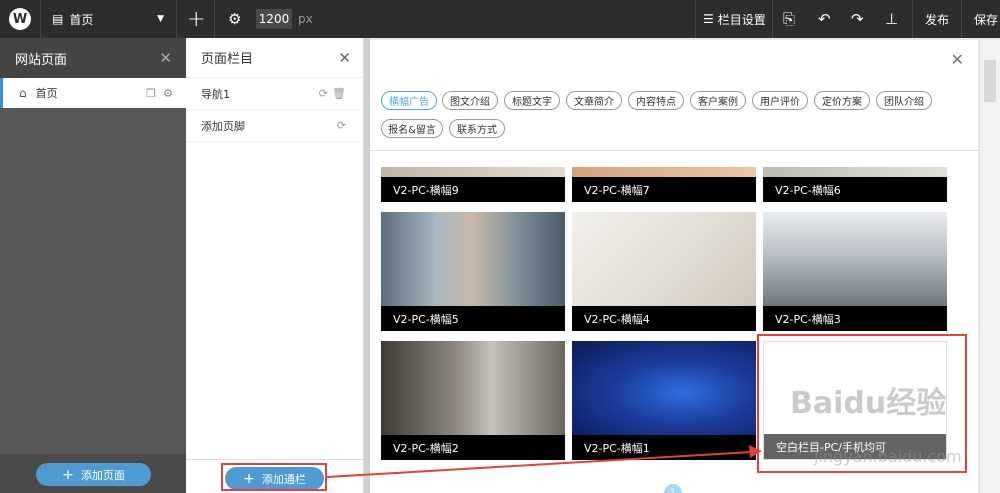 The height and width of the screenshot is (493, 1000). I want to click on scrollbar, so click(989, 266).